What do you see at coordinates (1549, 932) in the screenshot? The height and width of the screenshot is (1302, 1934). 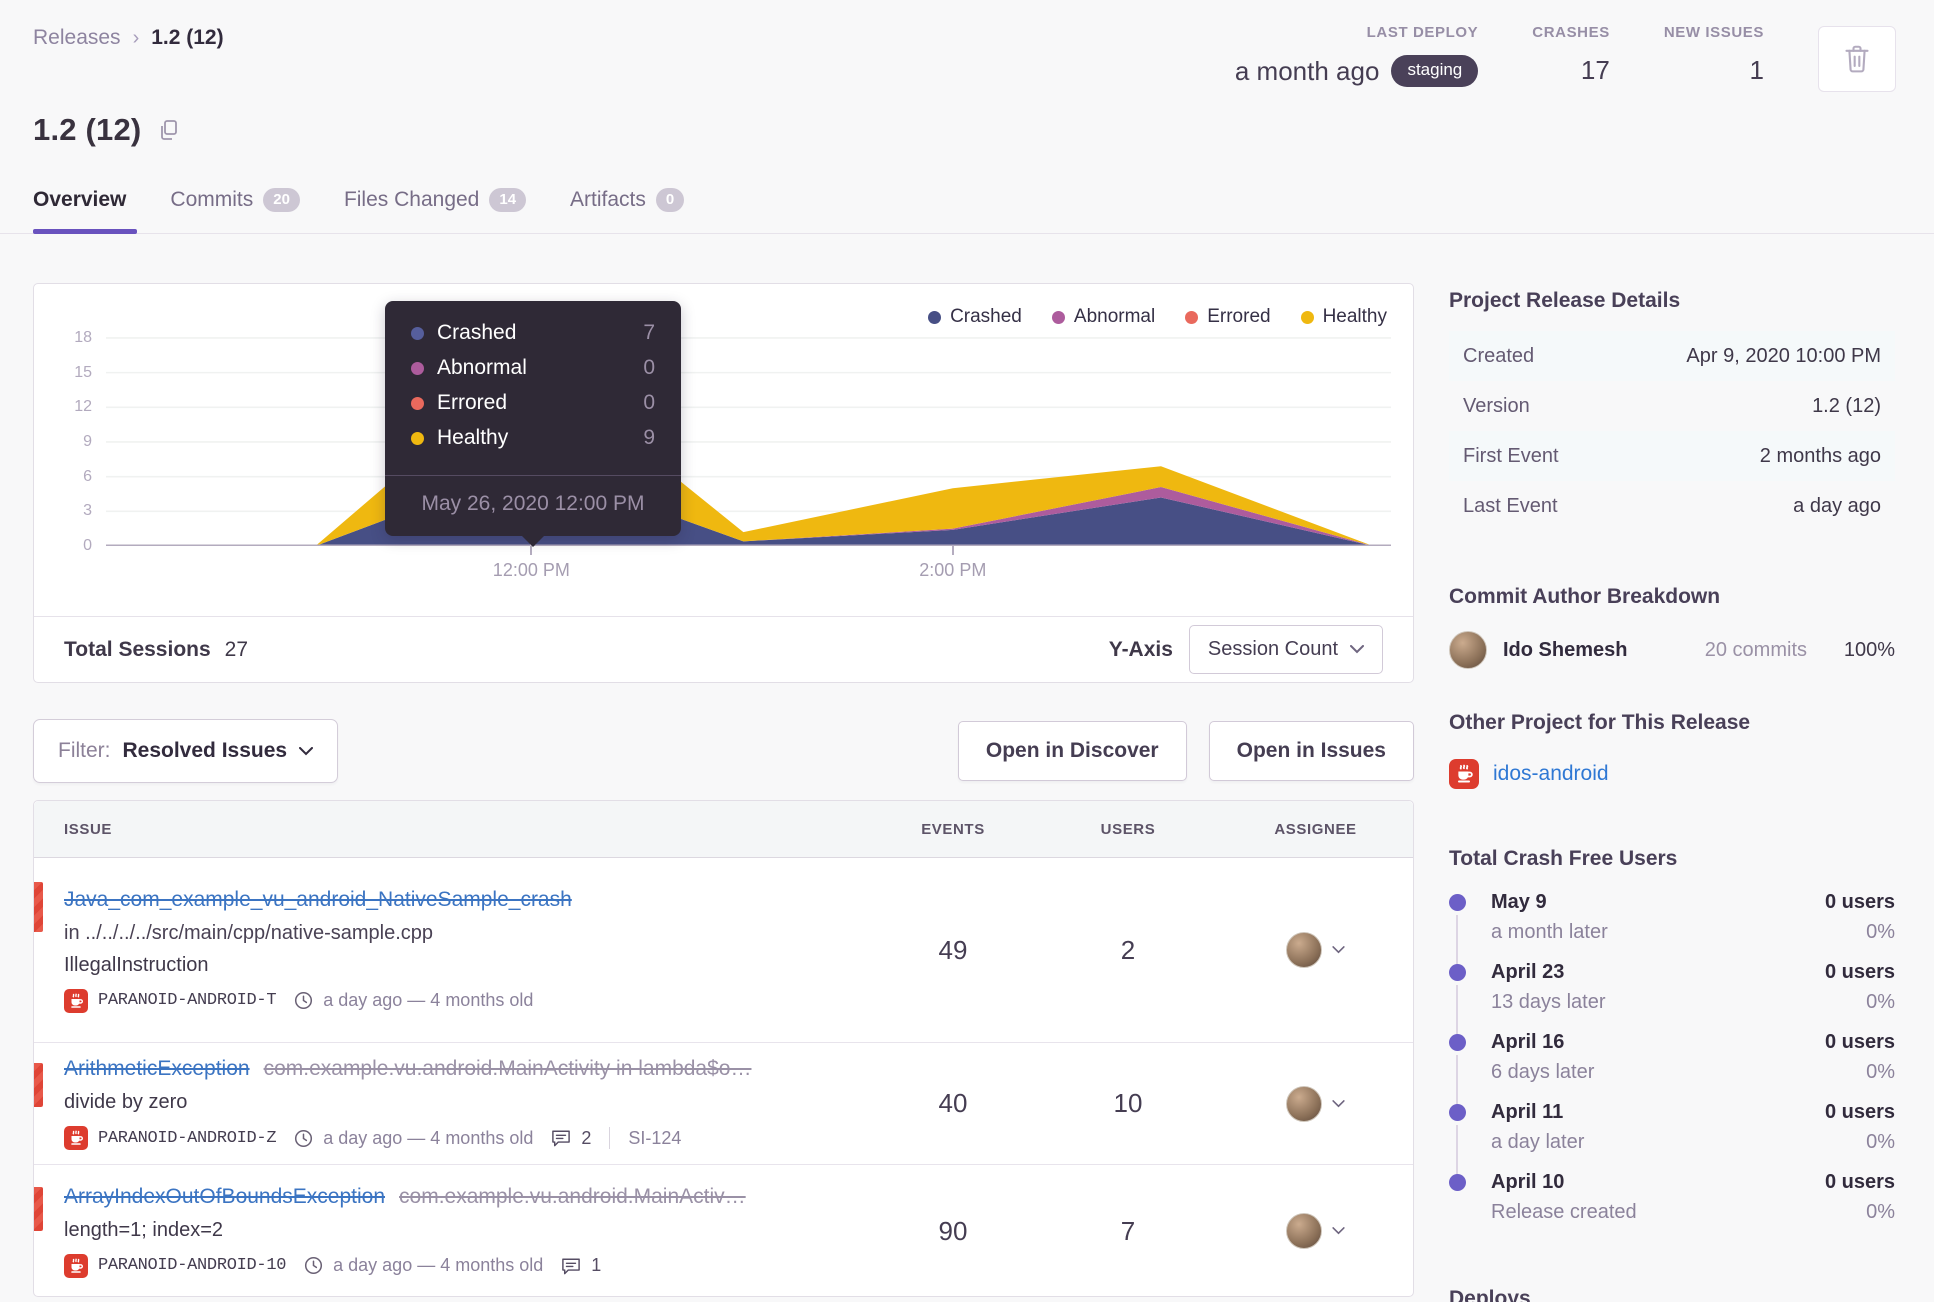 I see `timeline-sublabel: a month later` at bounding box center [1549, 932].